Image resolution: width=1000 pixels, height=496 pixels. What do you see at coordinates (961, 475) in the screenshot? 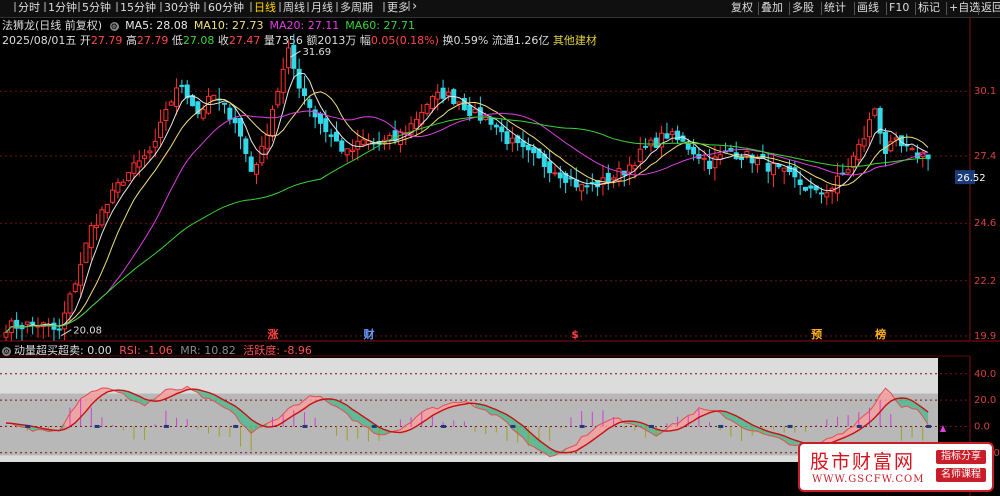
I see `watermark-tag-course: 名师课程` at bounding box center [961, 475].